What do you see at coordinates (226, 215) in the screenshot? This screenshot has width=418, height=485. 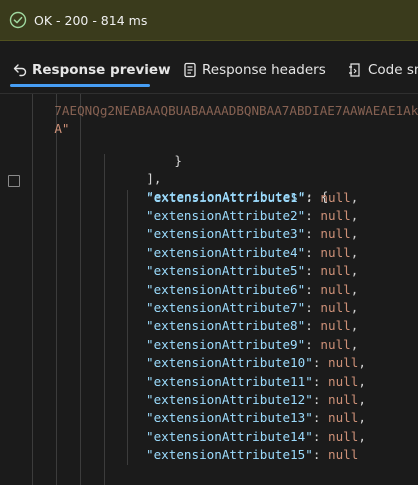 I see `json-key: "extensionAttribute2"` at bounding box center [226, 215].